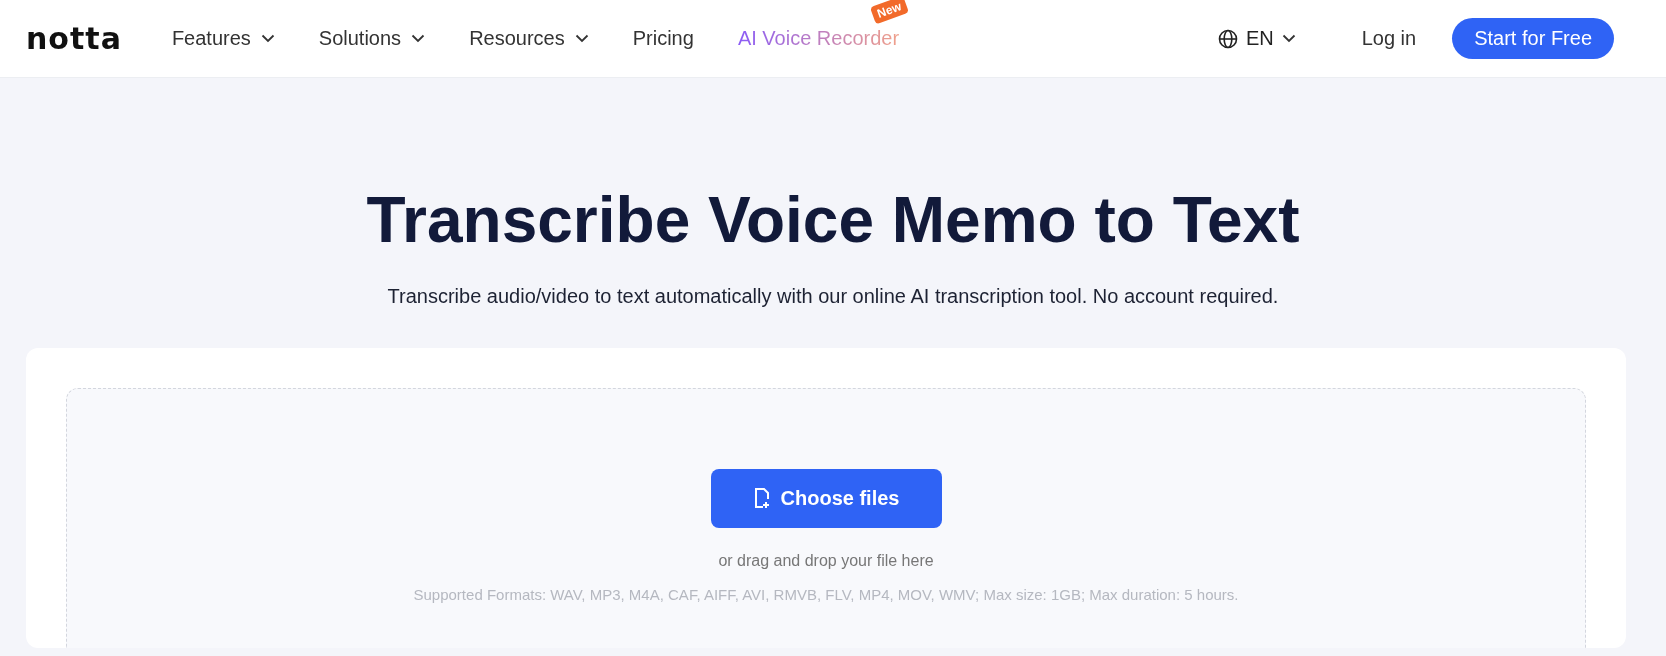  Describe the element at coordinates (1533, 38) in the screenshot. I see `start-button: Start for Free` at that location.